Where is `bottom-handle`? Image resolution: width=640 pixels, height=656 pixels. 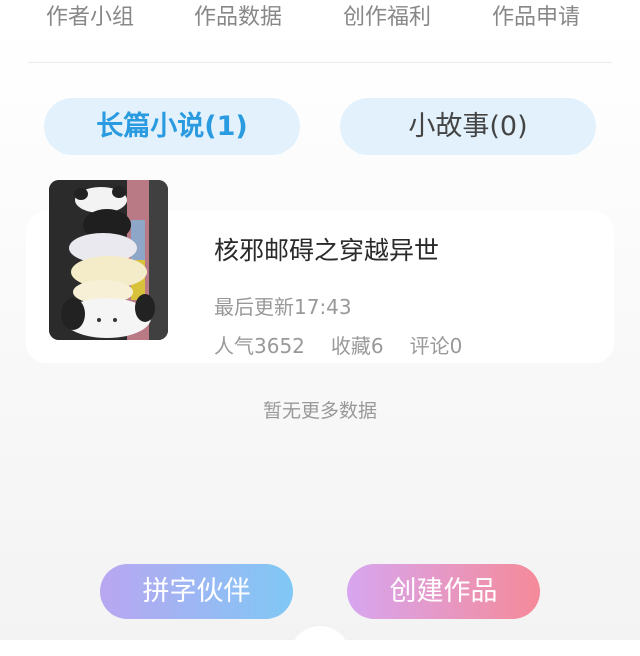 bottom-handle is located at coordinates (320, 641).